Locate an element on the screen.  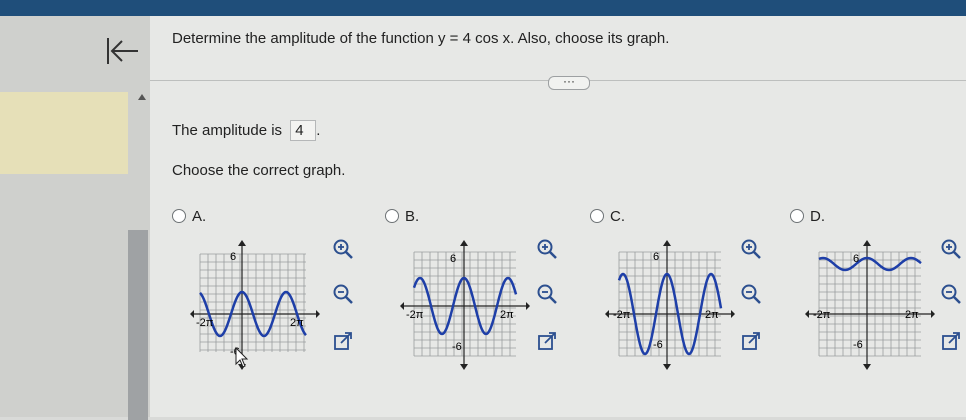
graph-d: 6 -6 -2π 2π is located at coordinates (870, 305).